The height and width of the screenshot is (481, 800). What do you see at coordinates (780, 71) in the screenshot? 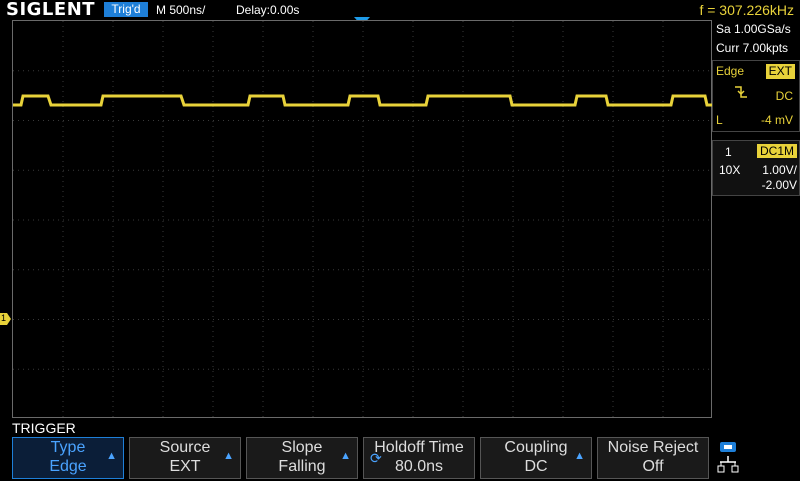
I see `trigger-source-badge: EXT` at bounding box center [780, 71].